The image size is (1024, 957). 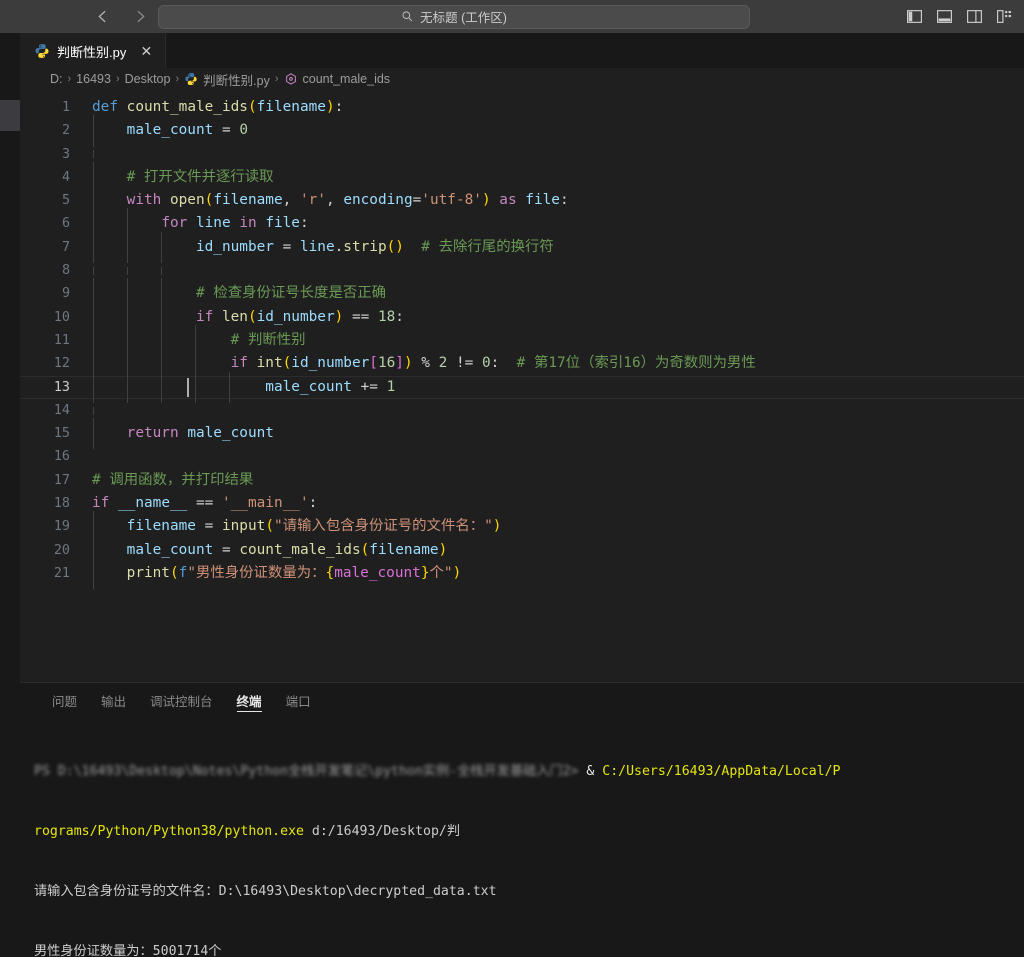 I want to click on editor-tab-label: 判断性别.py, so click(x=92, y=52).